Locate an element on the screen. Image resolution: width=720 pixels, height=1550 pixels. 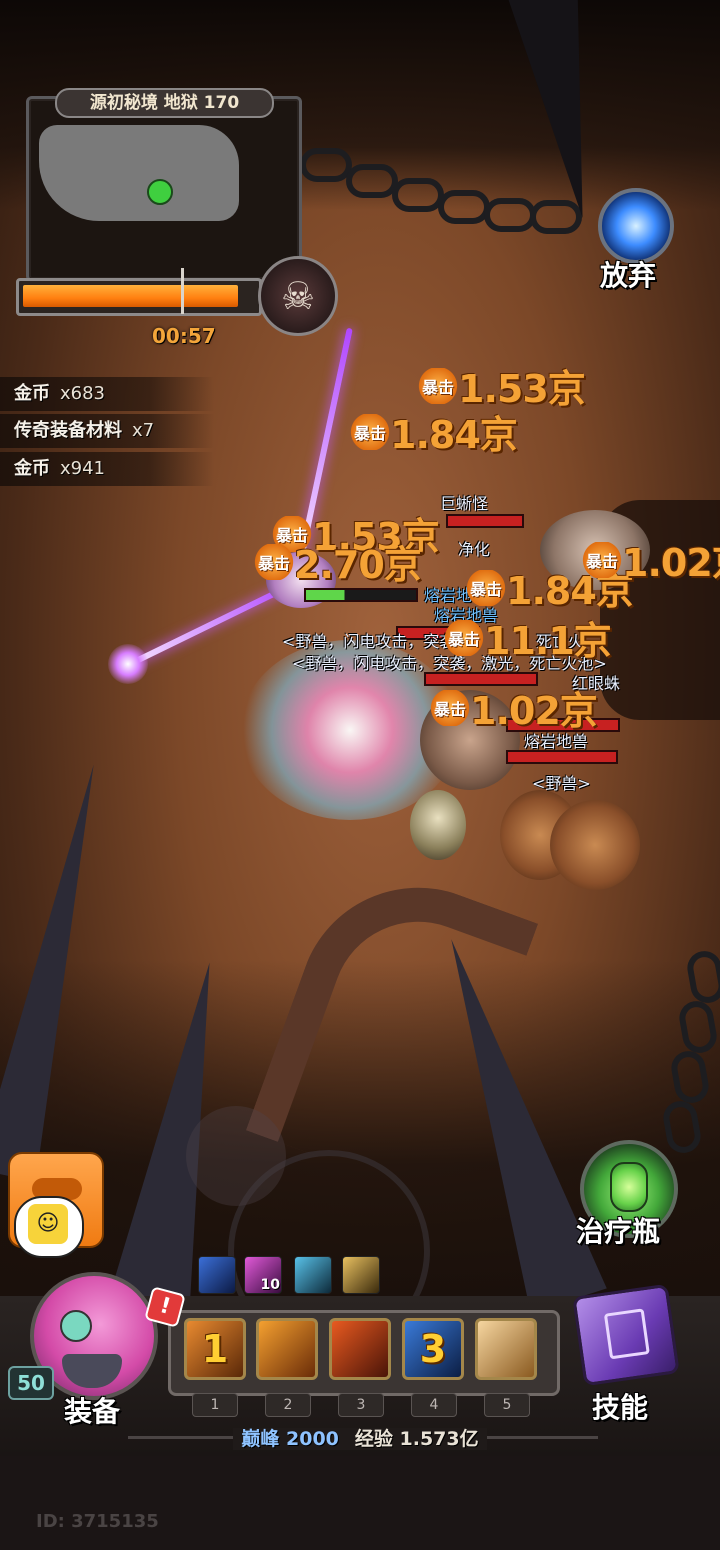
buff-lightning-icon is located at coordinates (217, 1275).